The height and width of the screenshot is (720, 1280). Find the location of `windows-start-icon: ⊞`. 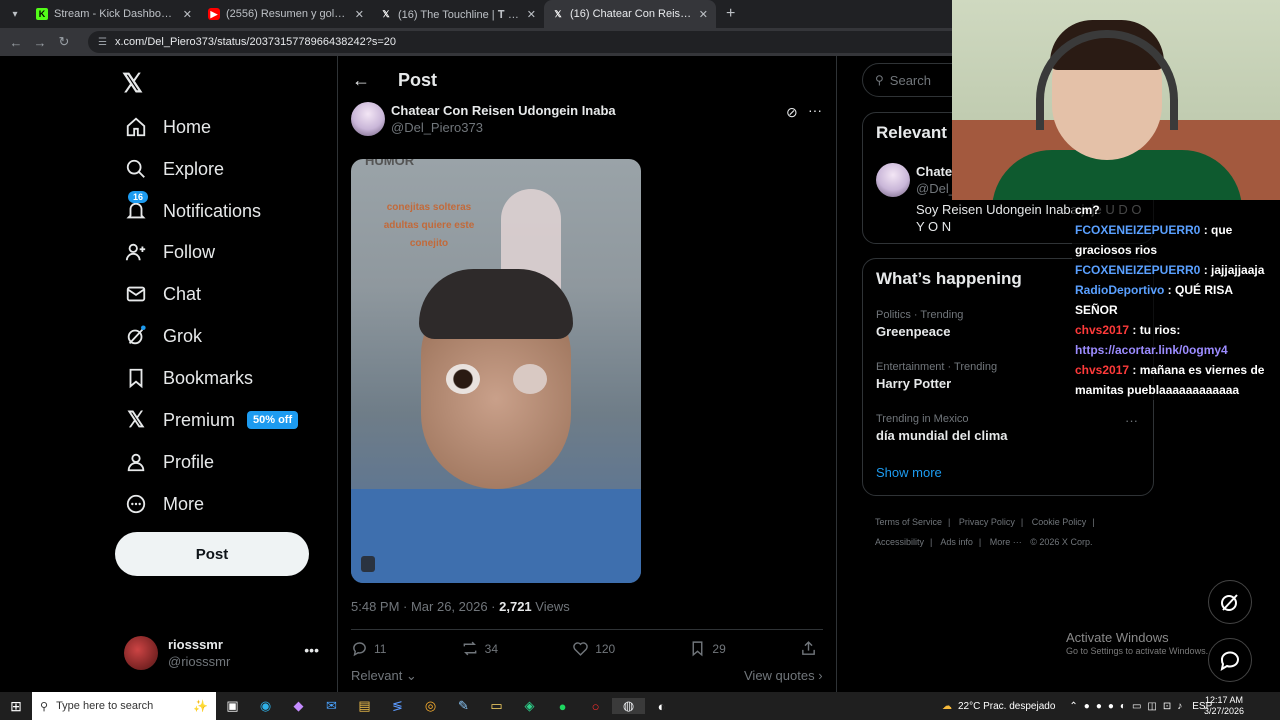

windows-start-icon: ⊞ is located at coordinates (16, 706).